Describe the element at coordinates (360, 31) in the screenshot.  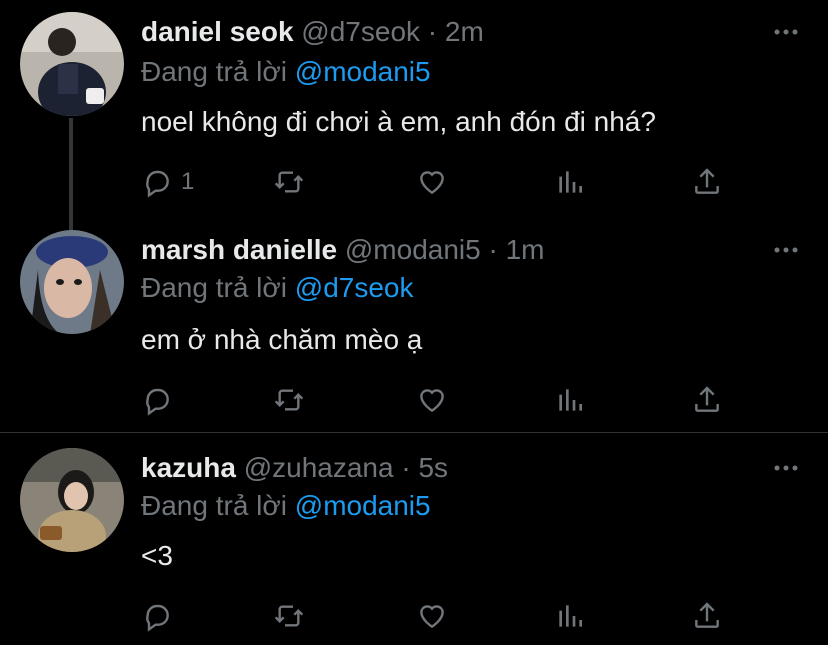
I see `user-handle: @d7seok` at that location.